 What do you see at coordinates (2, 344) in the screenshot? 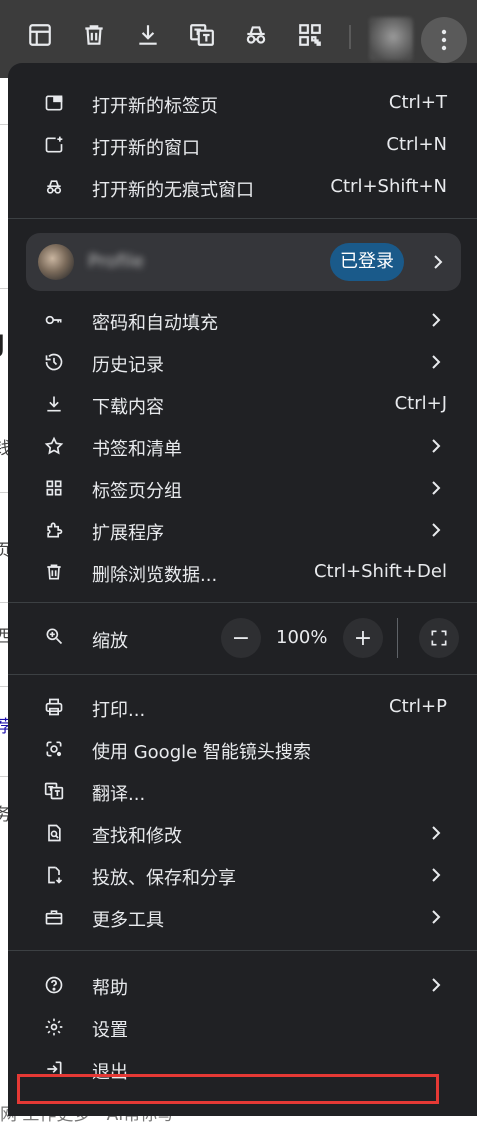
I see `bg-fragment: J` at bounding box center [2, 344].